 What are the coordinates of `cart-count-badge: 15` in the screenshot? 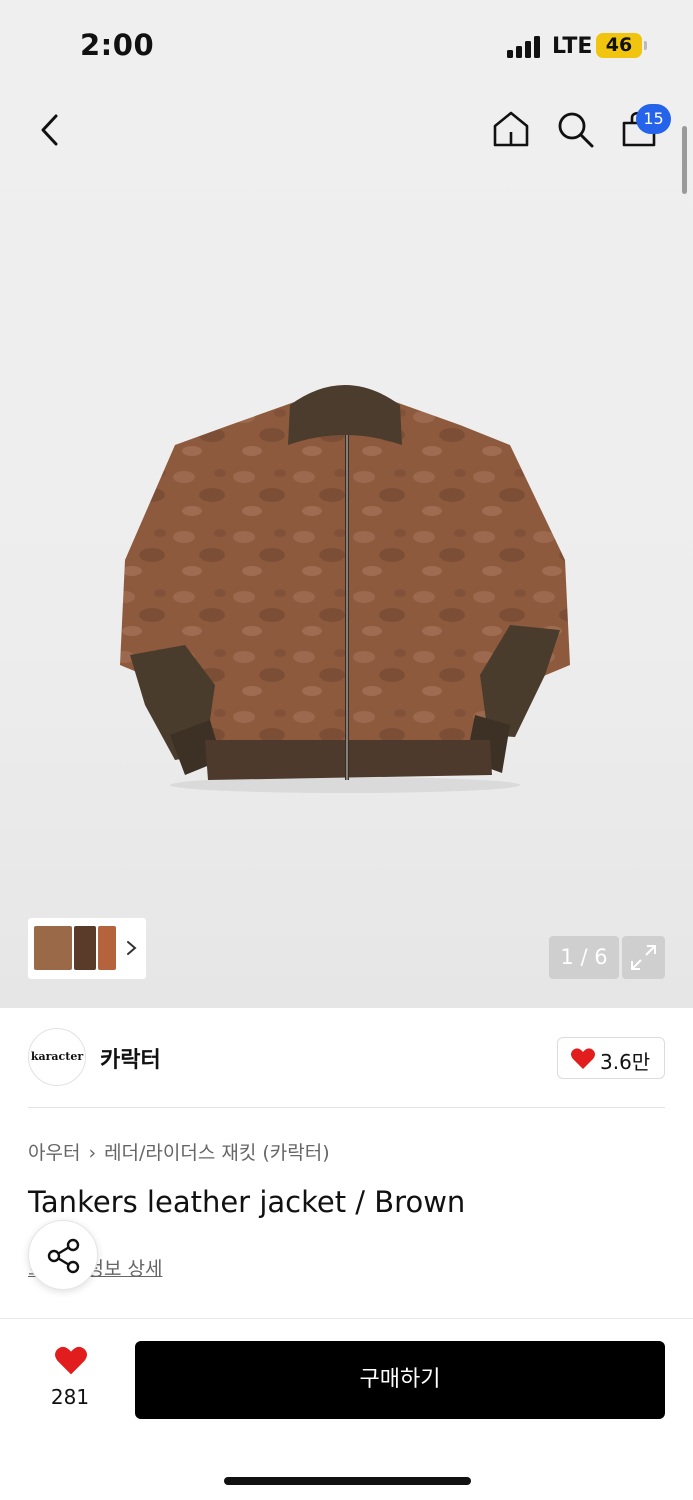 It's located at (653, 119).